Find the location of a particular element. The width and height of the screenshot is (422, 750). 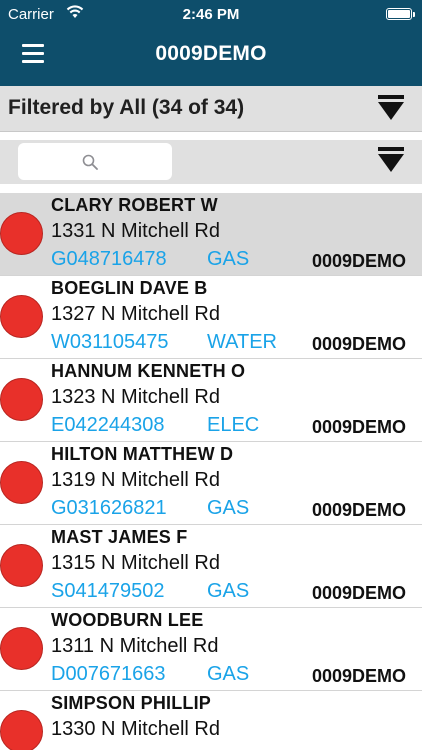

list-item: SIMPSON PHILLIP 1330 N Mitchell Rd is located at coordinates (211, 720).